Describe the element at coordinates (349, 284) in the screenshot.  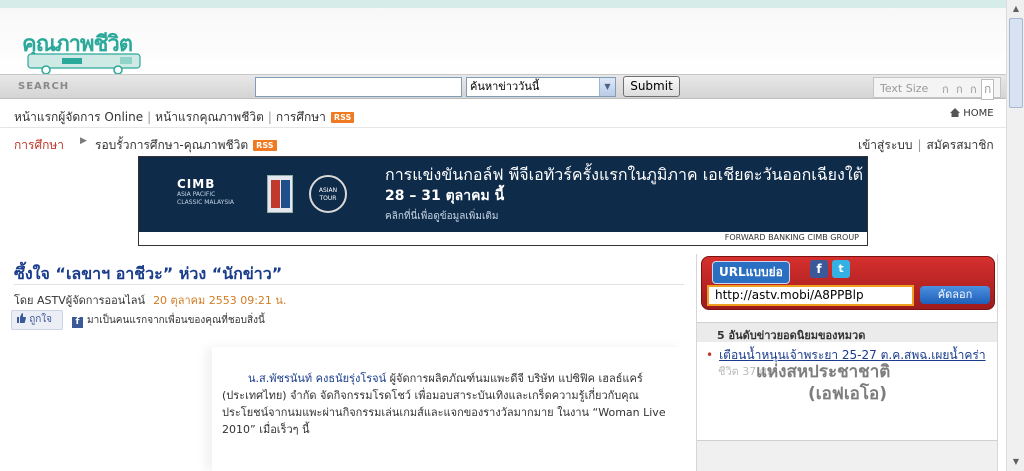
I see `divider` at that location.